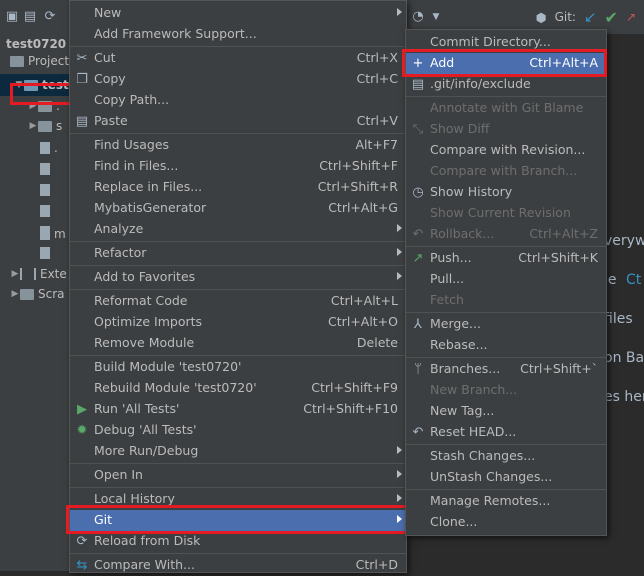 Image resolution: width=644 pixels, height=576 pixels. Describe the element at coordinates (238, 79) in the screenshot. I see `context-menu-item-copy: ❐ Copy Ctrl+C` at that location.